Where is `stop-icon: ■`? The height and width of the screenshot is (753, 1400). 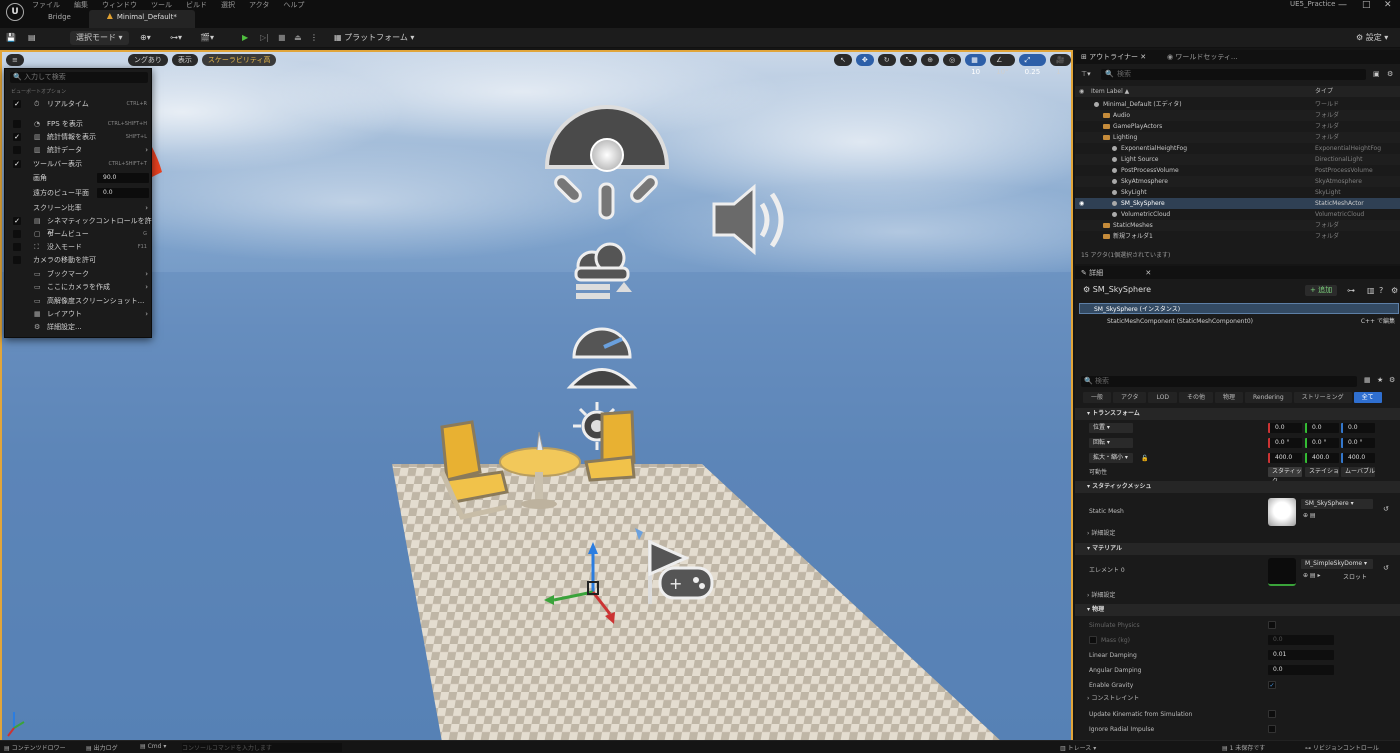 stop-icon: ■ is located at coordinates (282, 38).